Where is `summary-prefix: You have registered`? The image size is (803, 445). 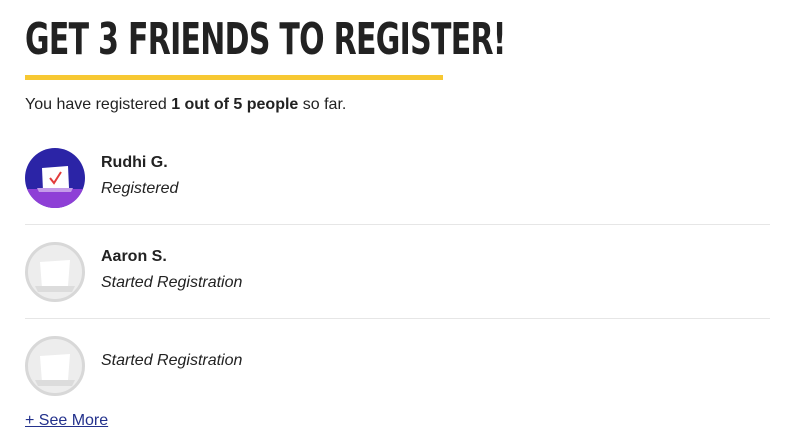
summary-prefix: You have registered is located at coordinates (98, 104).